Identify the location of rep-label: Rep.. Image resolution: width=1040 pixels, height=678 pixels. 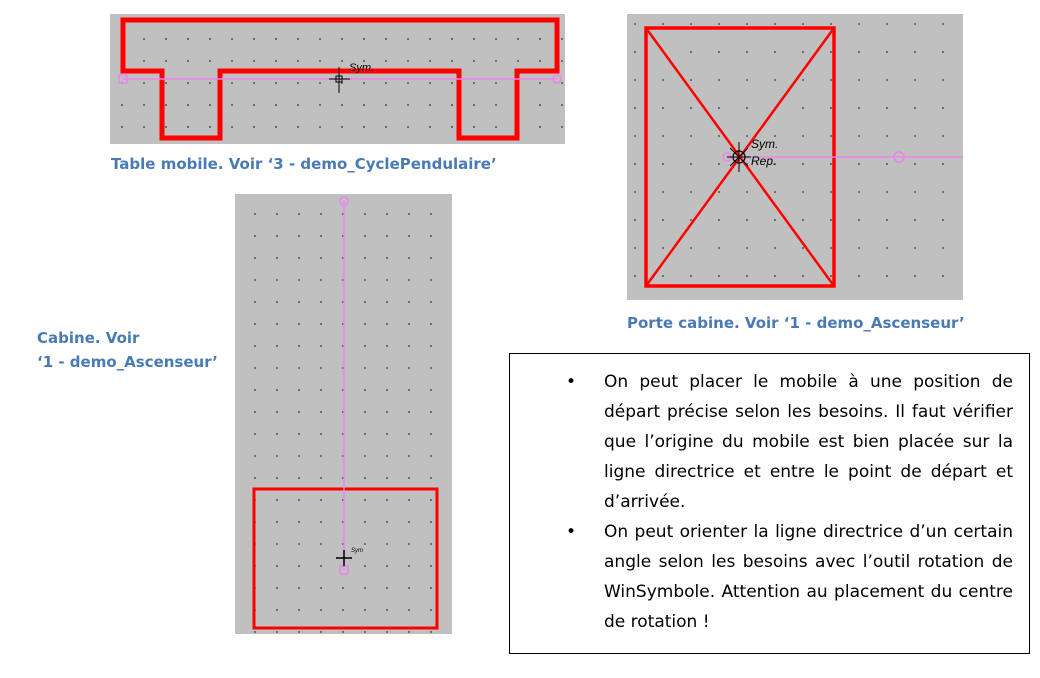
(763, 161).